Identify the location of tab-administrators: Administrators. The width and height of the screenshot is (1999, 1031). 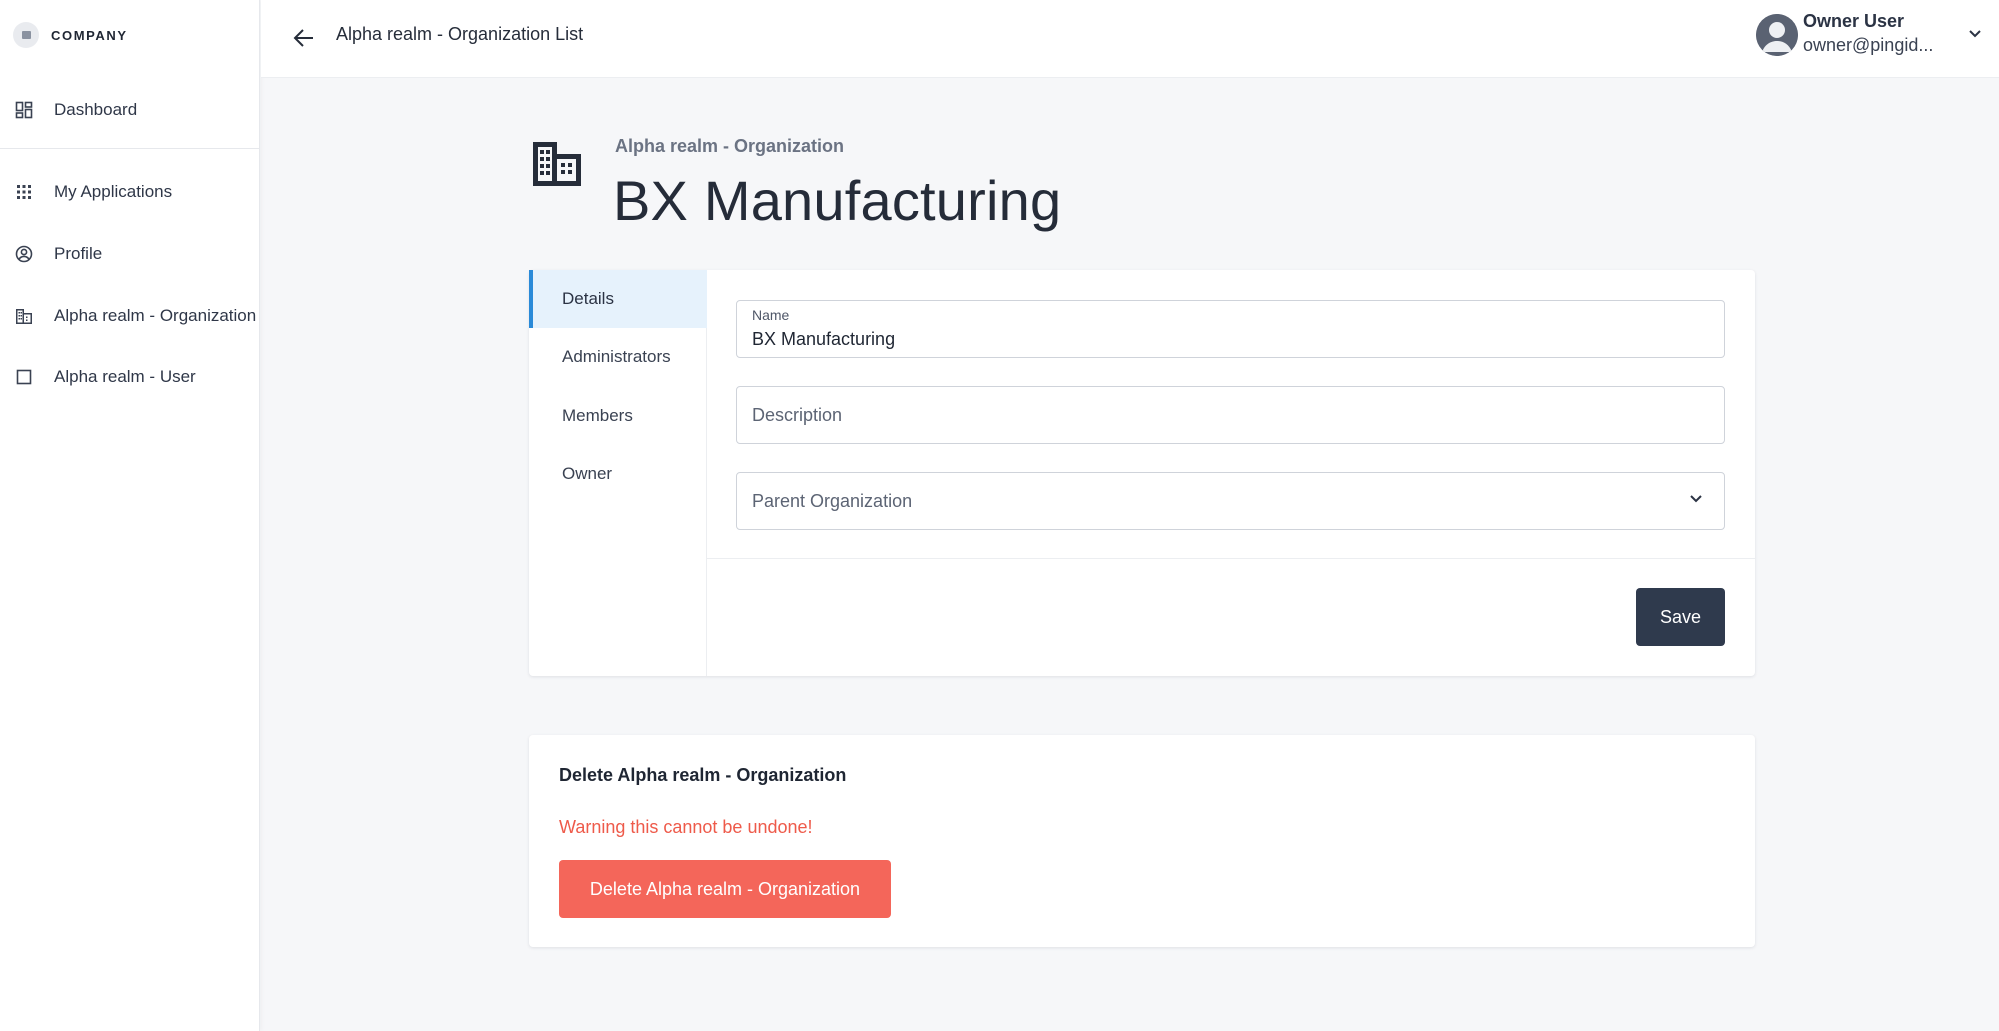
(618, 357).